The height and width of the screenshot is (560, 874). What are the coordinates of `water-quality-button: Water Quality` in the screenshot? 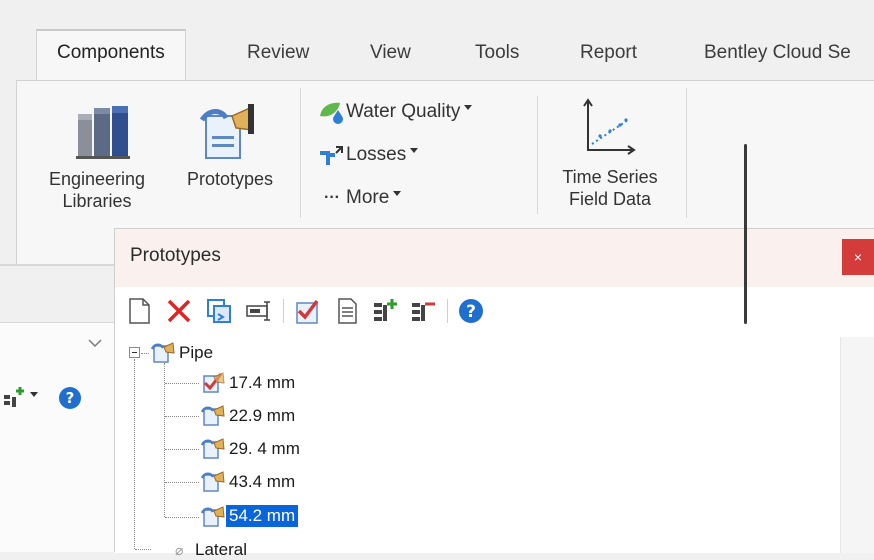 It's located at (395, 112).